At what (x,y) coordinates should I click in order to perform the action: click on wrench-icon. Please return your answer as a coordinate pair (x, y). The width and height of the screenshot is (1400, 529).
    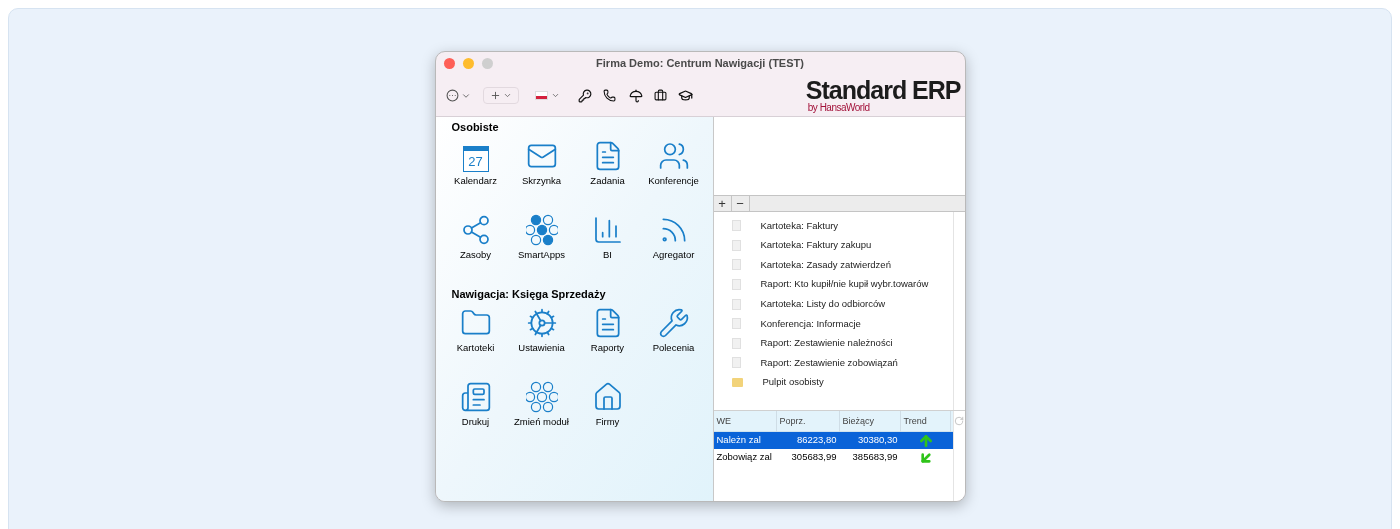
    Looking at the image, I should click on (673, 323).